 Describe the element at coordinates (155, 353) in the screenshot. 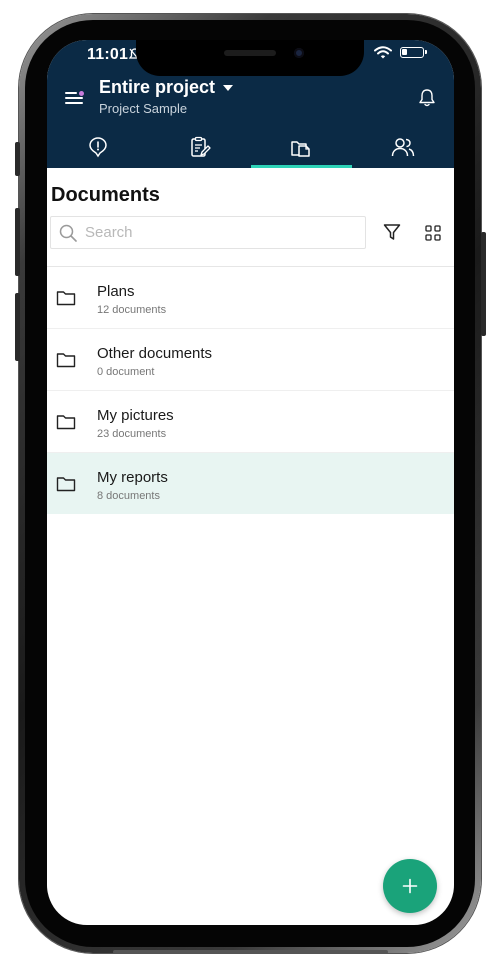

I see `folder-name: Other documents` at that location.